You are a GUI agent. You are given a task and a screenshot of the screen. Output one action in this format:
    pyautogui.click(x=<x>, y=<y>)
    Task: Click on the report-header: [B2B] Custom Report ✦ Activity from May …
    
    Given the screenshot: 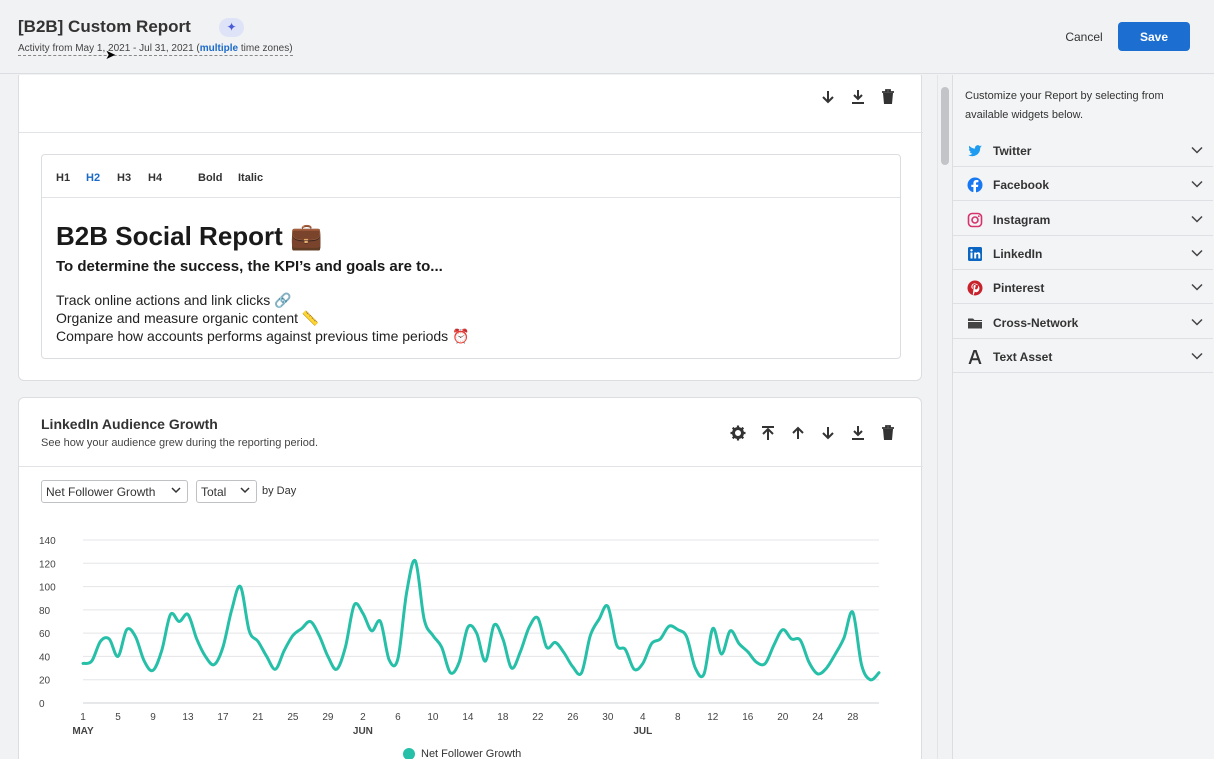 What is the action you would take?
    pyautogui.click(x=607, y=37)
    